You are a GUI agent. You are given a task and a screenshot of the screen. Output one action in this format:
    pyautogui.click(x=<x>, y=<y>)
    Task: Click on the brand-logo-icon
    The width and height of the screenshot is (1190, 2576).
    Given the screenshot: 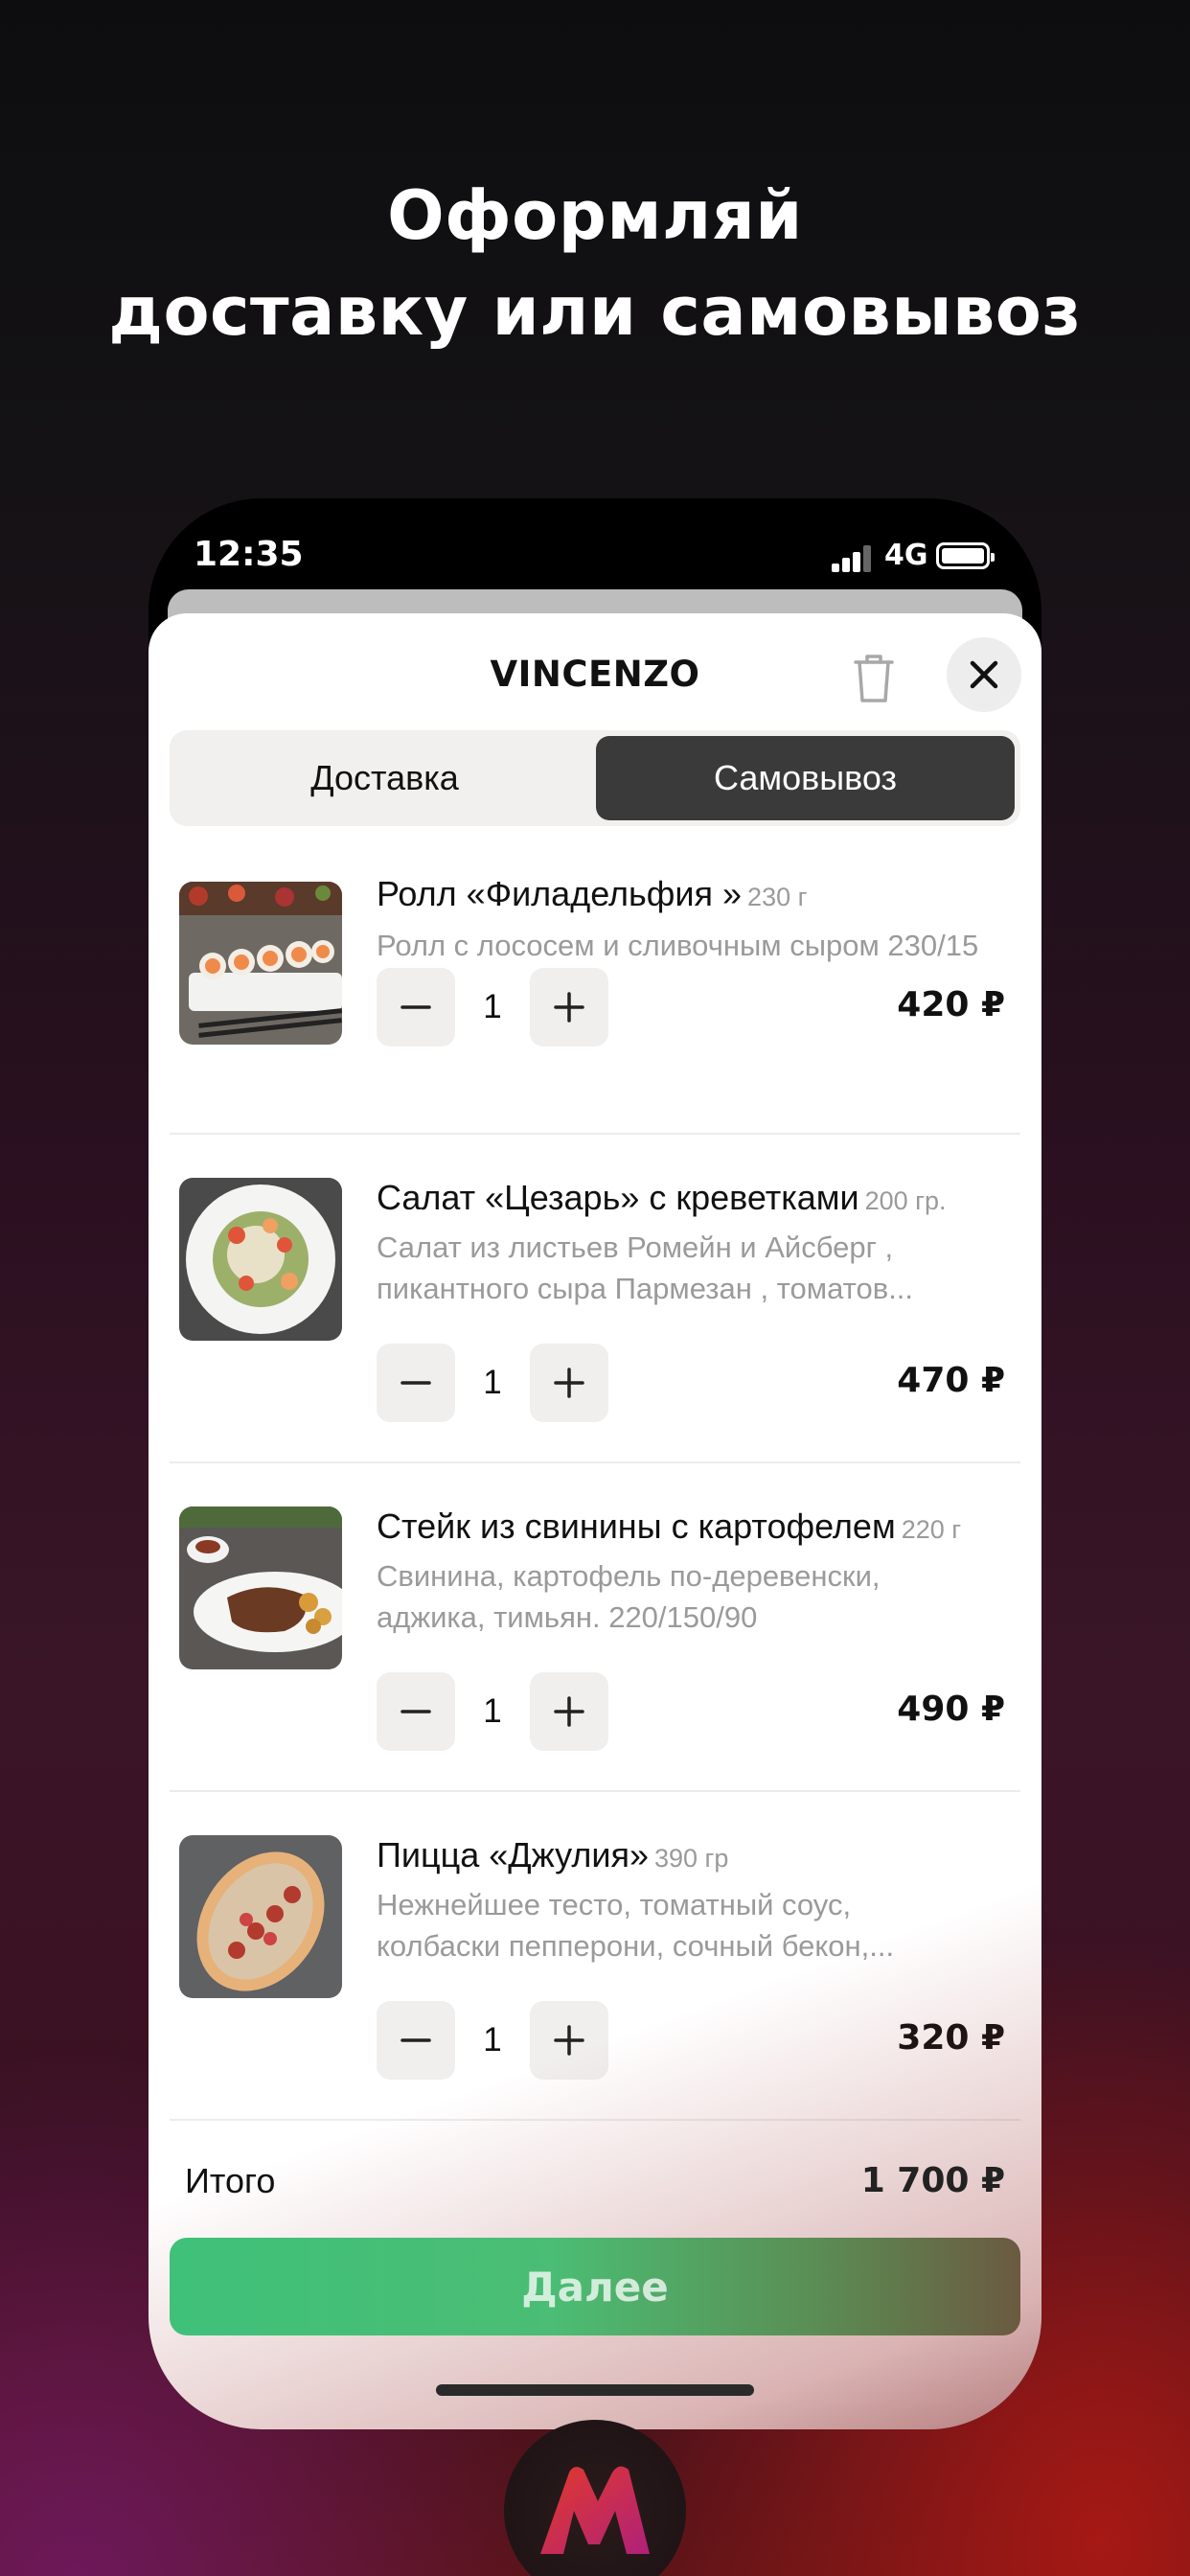 What is the action you would take?
    pyautogui.click(x=595, y=2510)
    